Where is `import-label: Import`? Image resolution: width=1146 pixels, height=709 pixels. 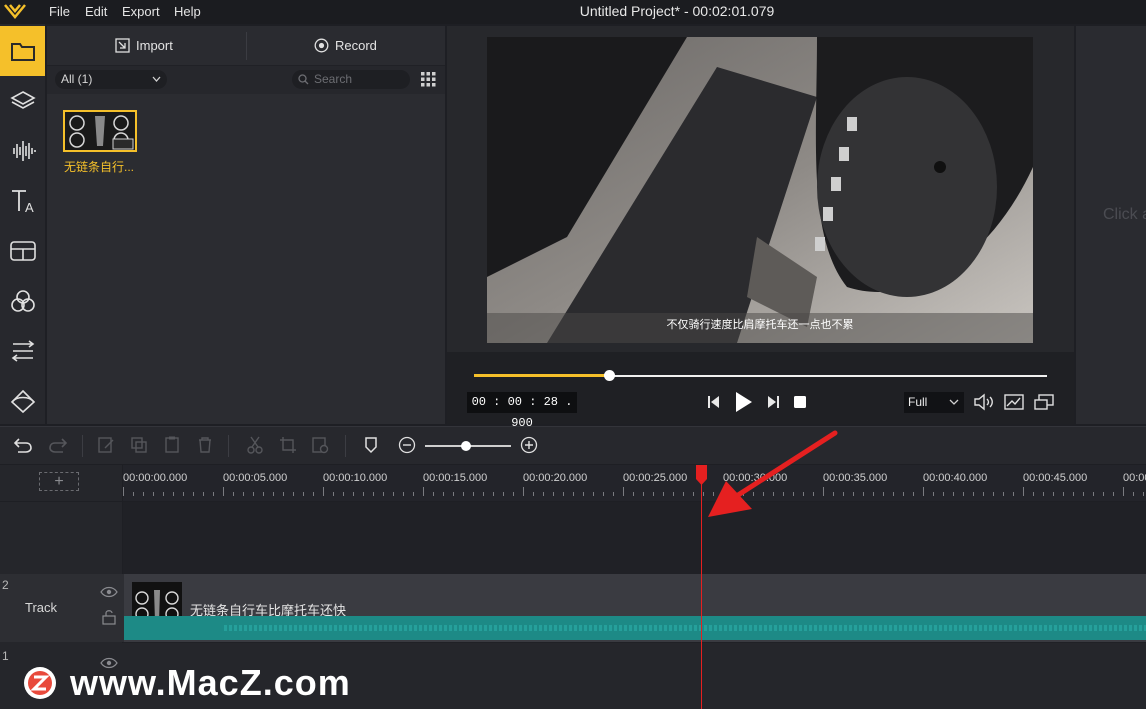 import-label: Import is located at coordinates (154, 45).